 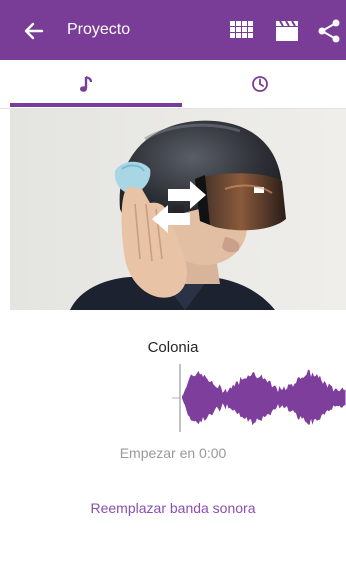 I want to click on clapperboard-icon, so click(x=287, y=30).